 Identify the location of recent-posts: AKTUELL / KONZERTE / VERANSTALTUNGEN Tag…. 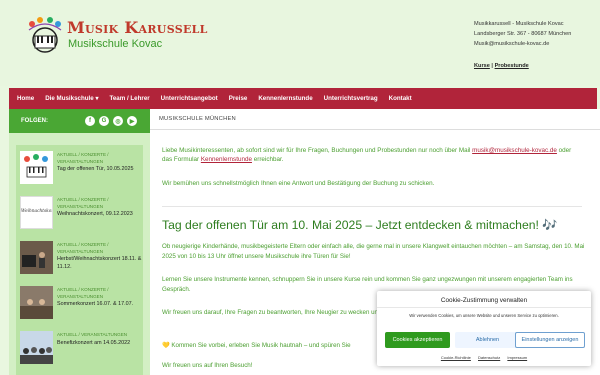
(79, 260).